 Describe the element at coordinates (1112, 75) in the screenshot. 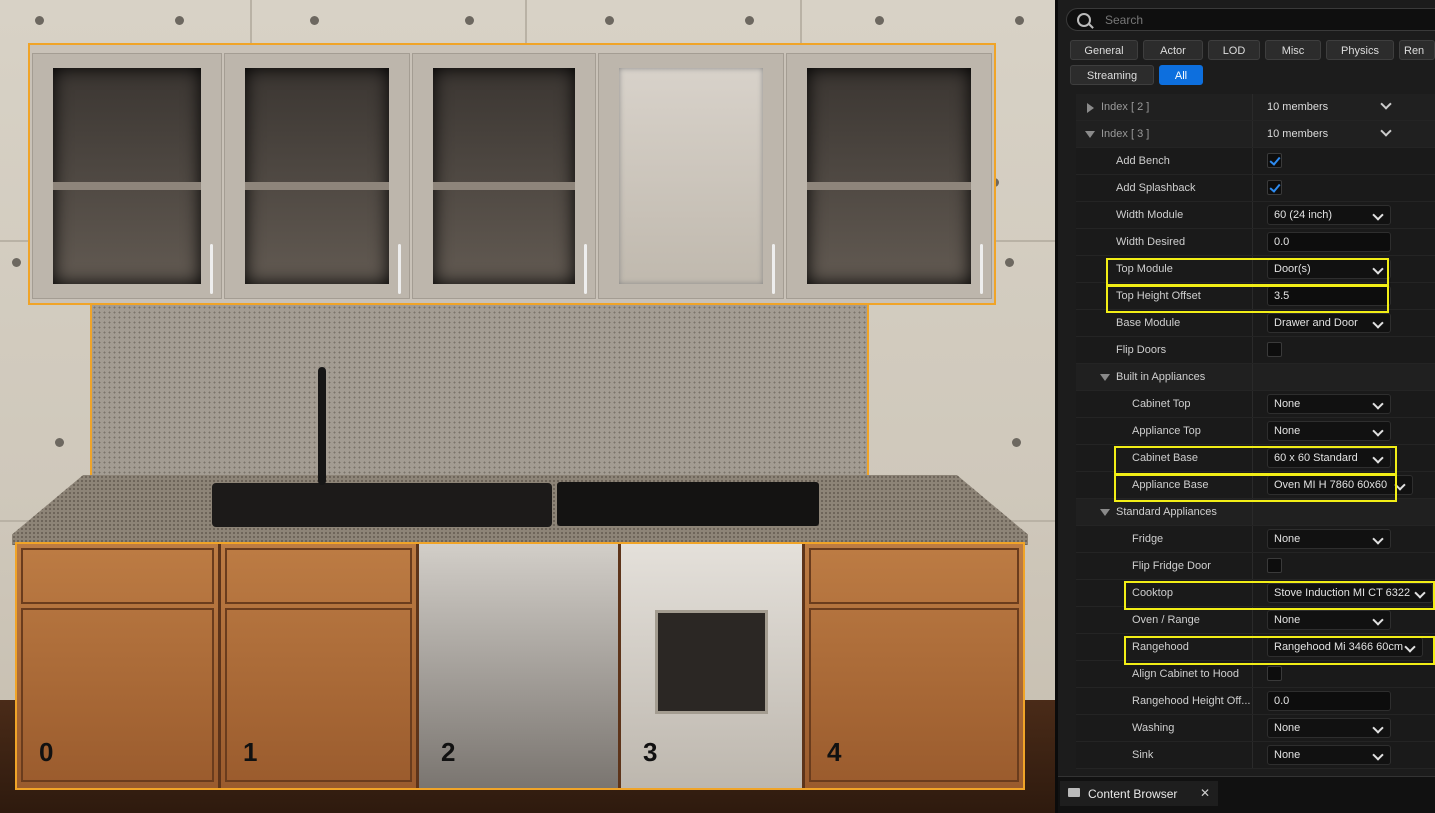

I see `tab-streaming: Streaming` at that location.